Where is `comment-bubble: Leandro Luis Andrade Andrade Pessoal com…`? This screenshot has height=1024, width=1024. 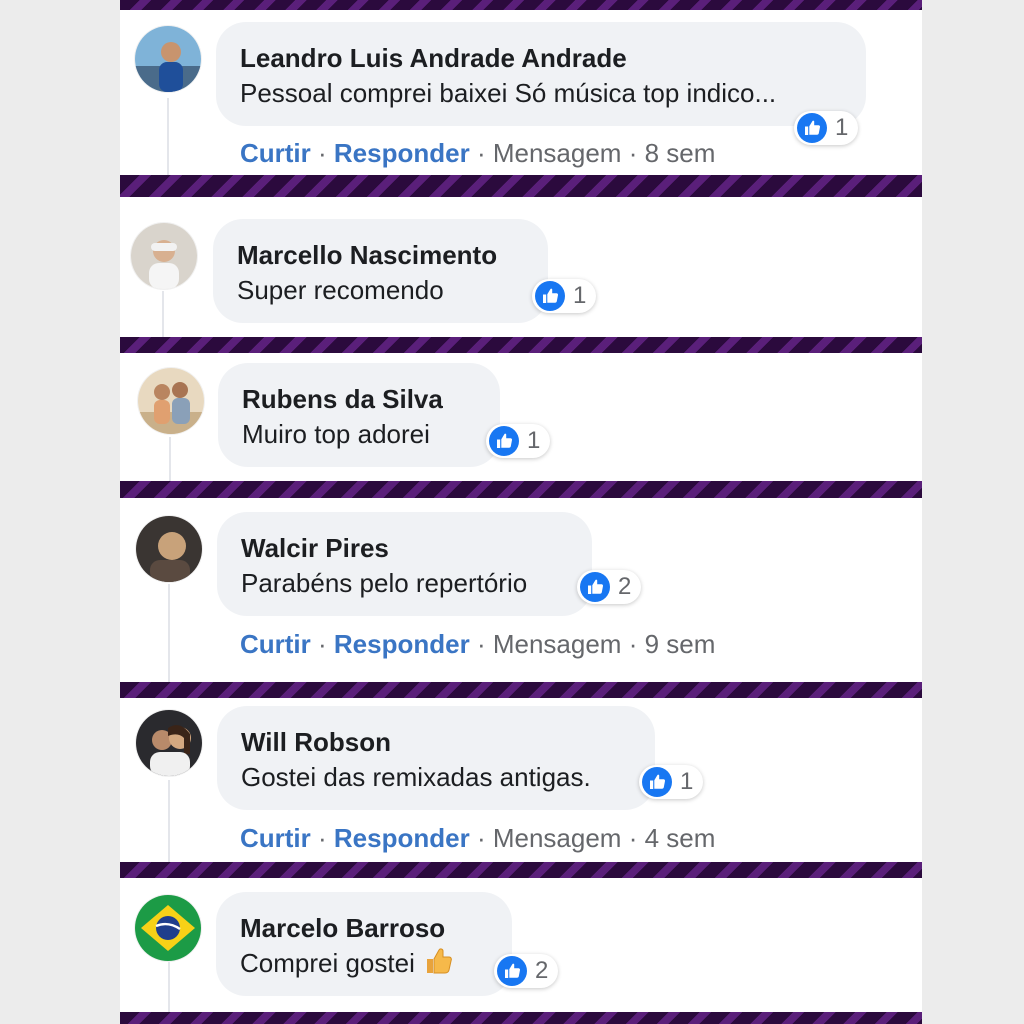 comment-bubble: Leandro Luis Andrade Andrade Pessoal com… is located at coordinates (541, 74).